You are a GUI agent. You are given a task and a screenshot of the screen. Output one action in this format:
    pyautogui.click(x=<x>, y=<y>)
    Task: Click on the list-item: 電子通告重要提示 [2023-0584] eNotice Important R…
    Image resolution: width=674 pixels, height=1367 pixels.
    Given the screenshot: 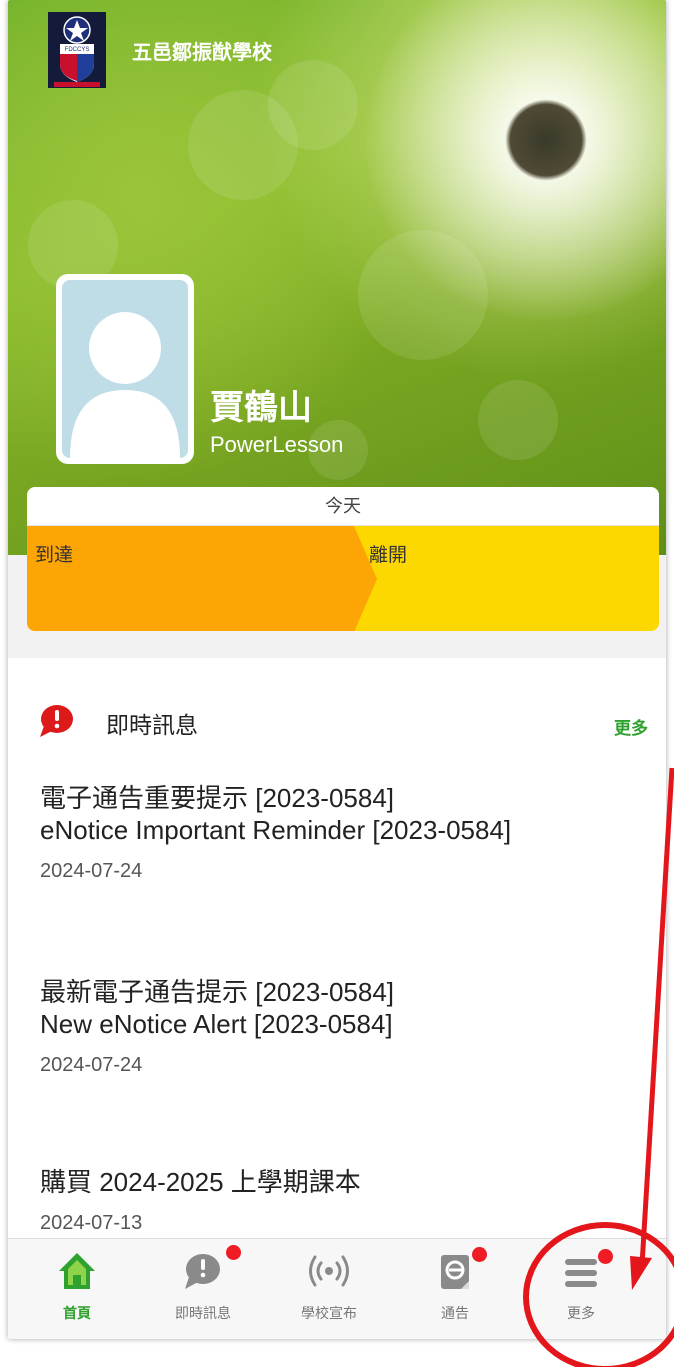 What is the action you would take?
    pyautogui.click(x=345, y=832)
    